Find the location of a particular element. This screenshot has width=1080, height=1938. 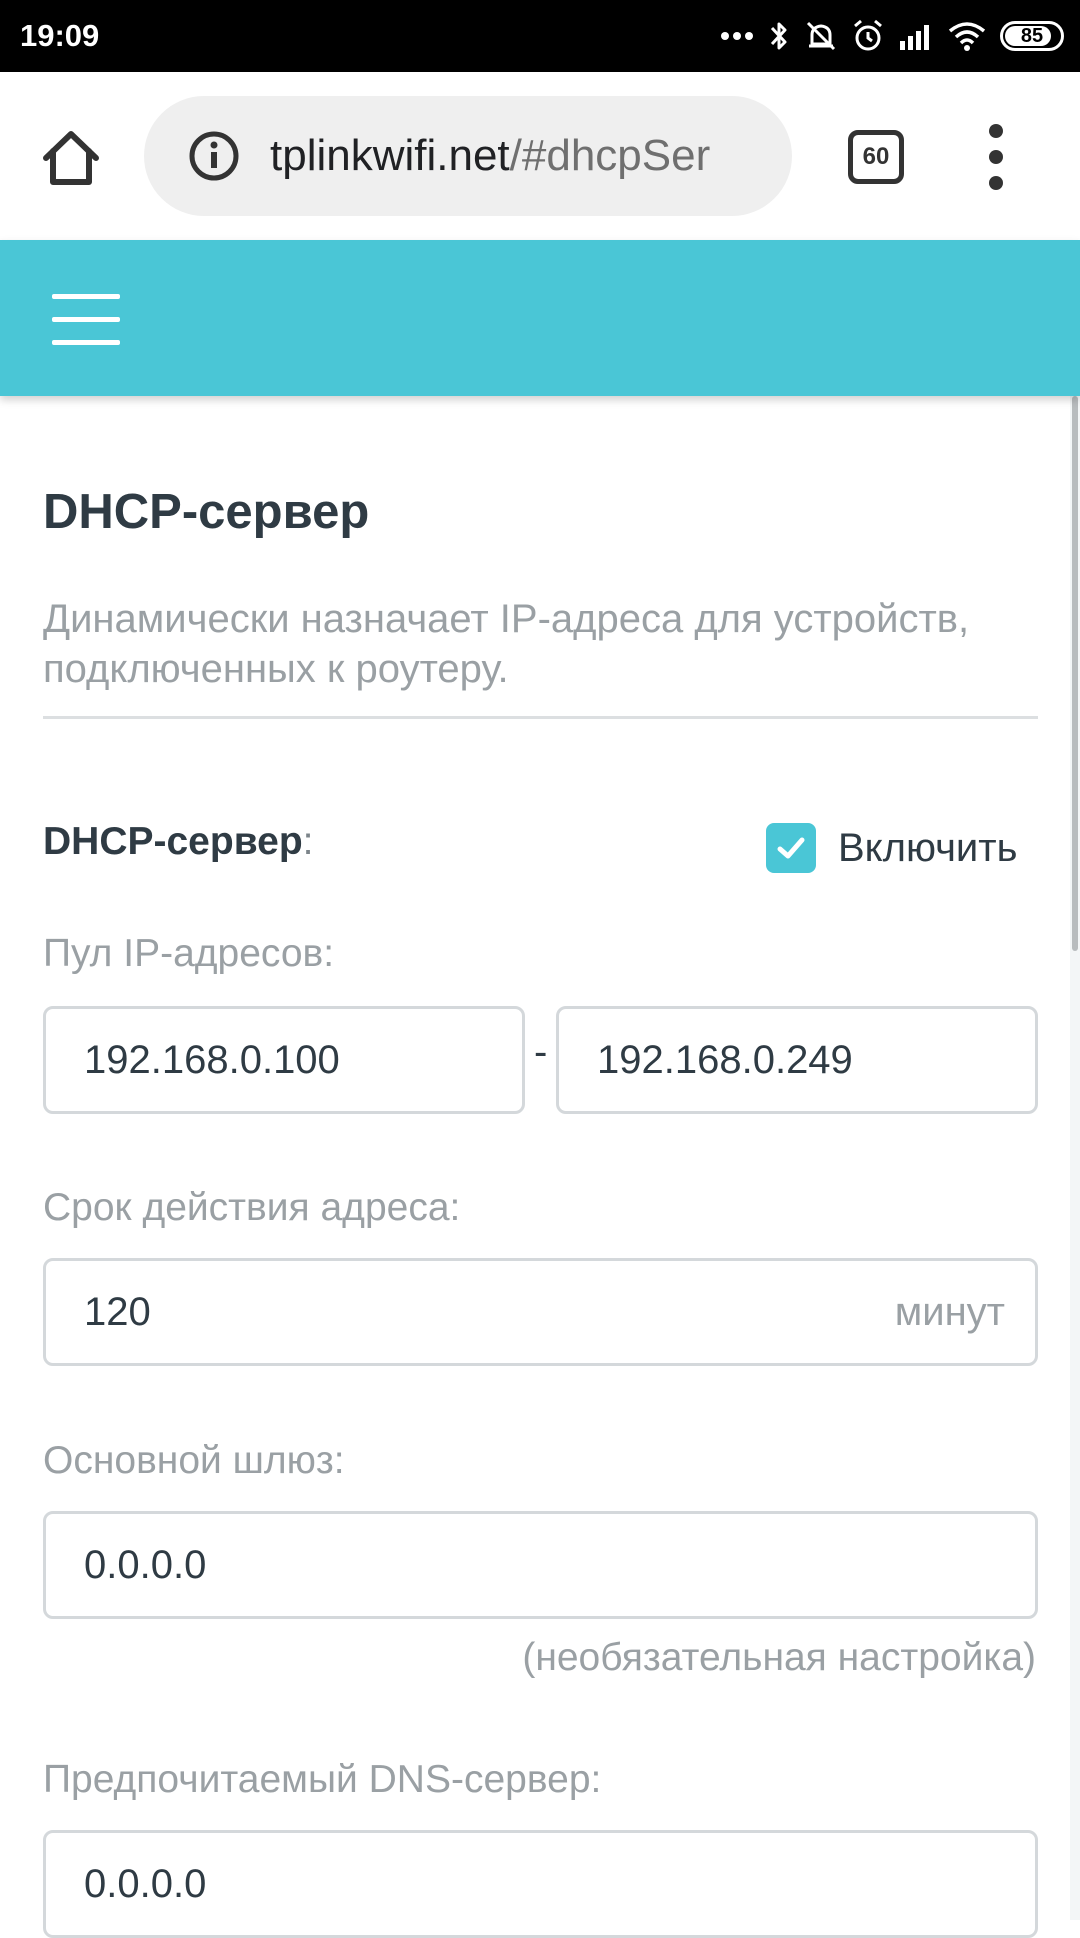

dhcp-server-label: DHCP-сервер: is located at coordinates (178, 842).